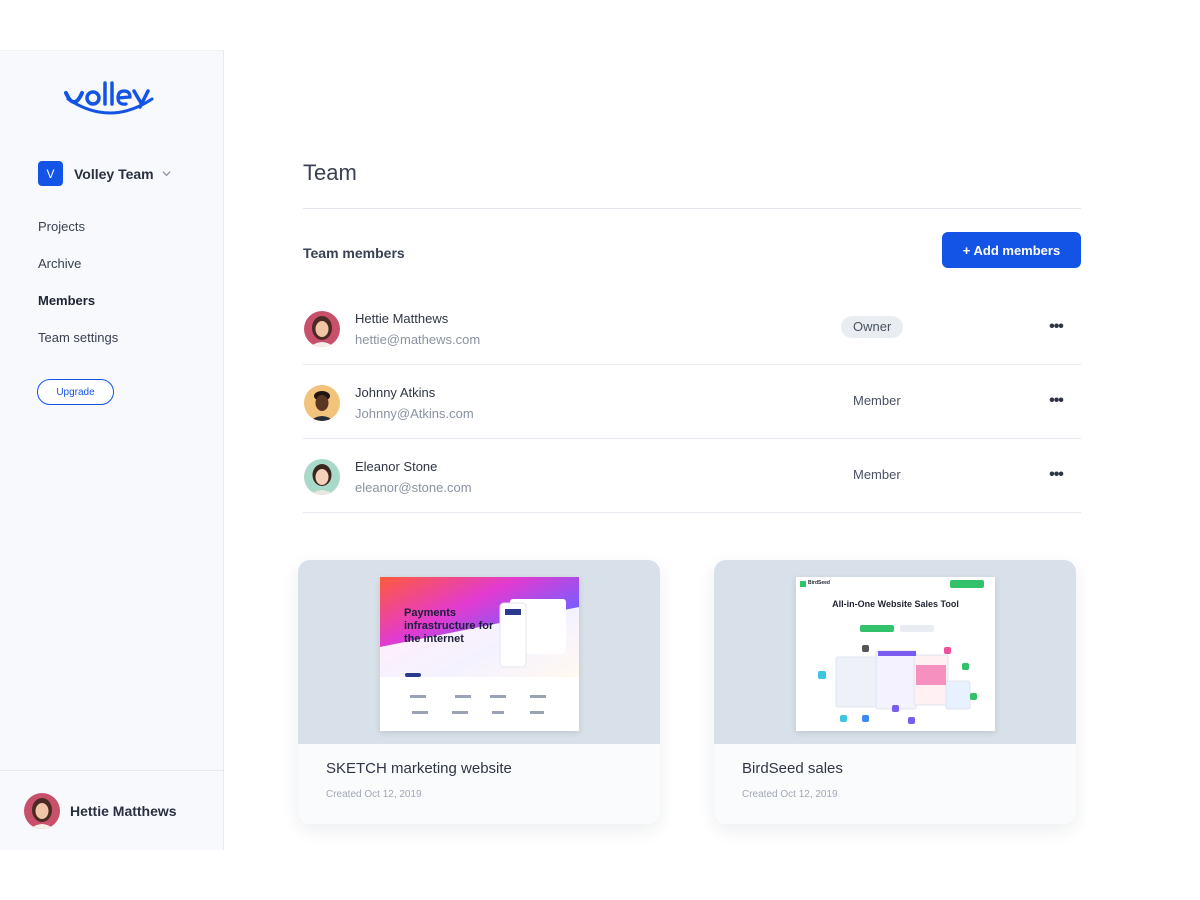 The width and height of the screenshot is (1200, 900). I want to click on chevron-down-icon, so click(166, 174).